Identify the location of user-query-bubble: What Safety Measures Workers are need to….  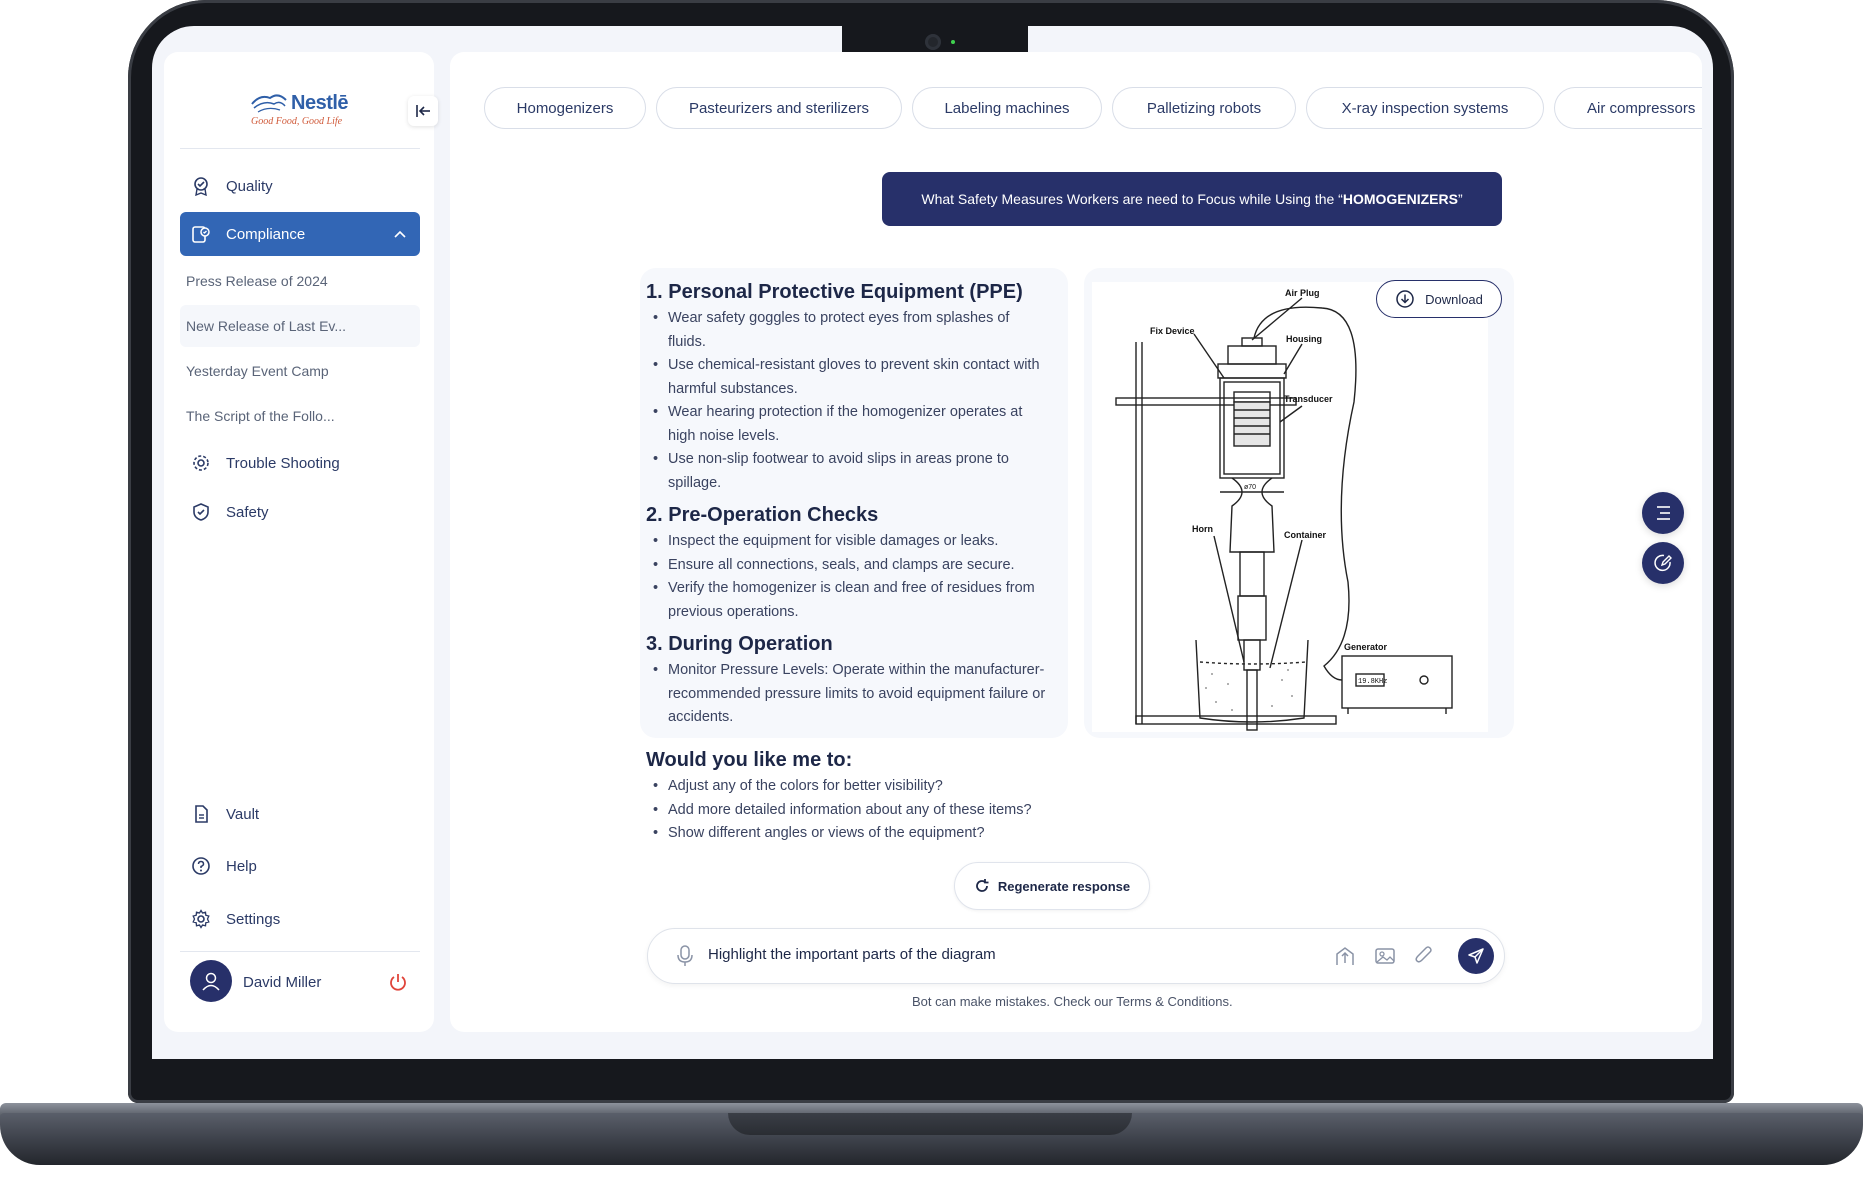
(1192, 199).